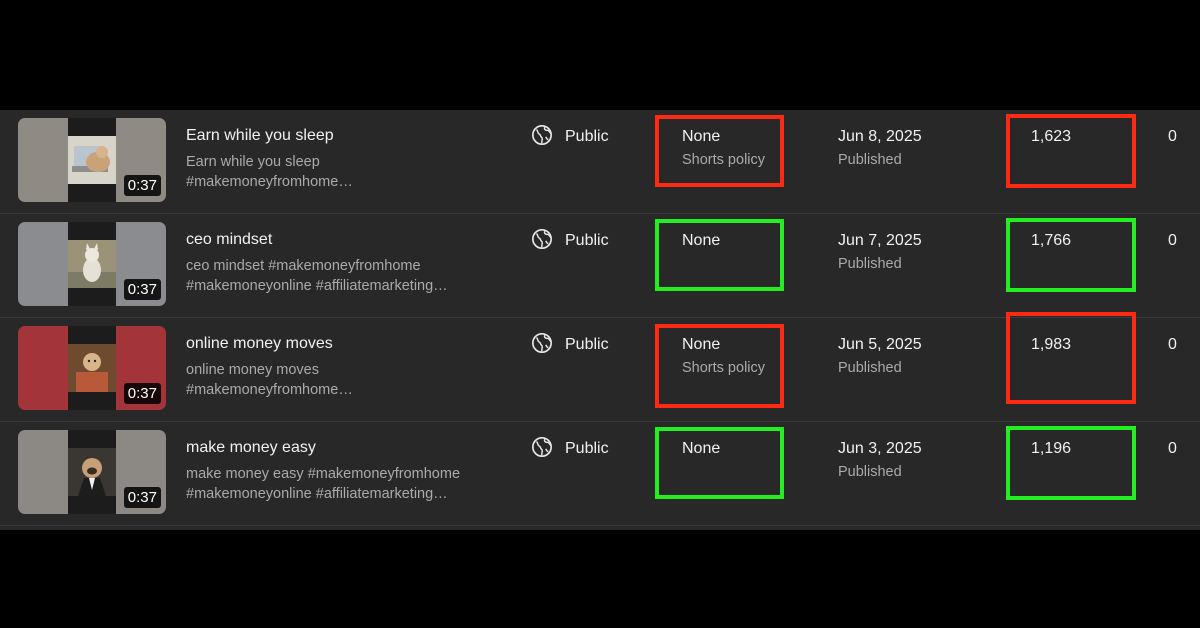  Describe the element at coordinates (229, 240) in the screenshot. I see `video-title: ceo mindset` at that location.